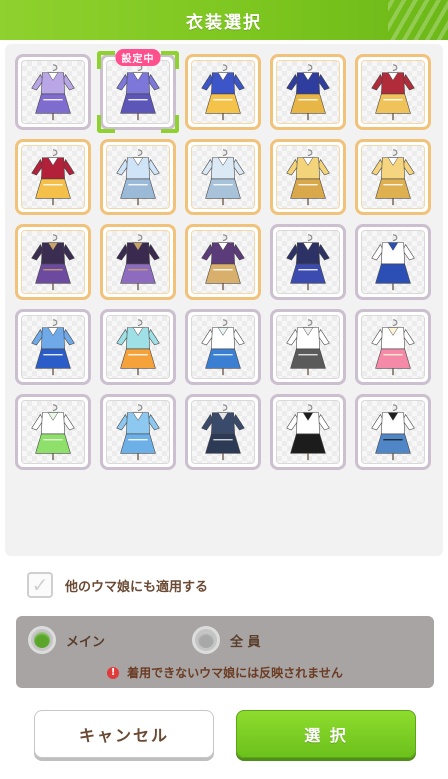 The image size is (448, 779). I want to click on warning-icon: !, so click(113, 672).